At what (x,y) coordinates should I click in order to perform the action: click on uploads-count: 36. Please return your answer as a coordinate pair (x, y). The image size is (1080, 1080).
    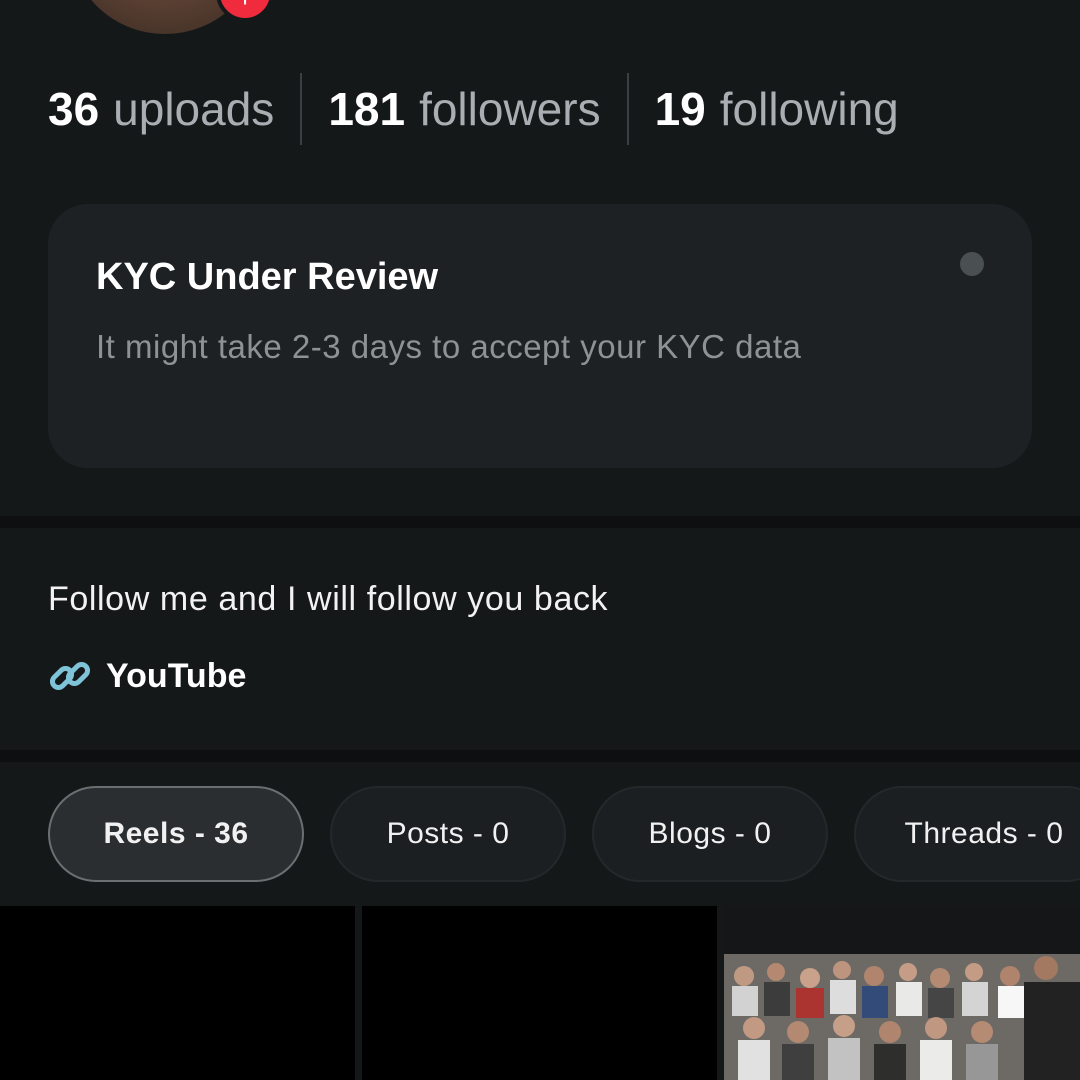
    Looking at the image, I should click on (74, 109).